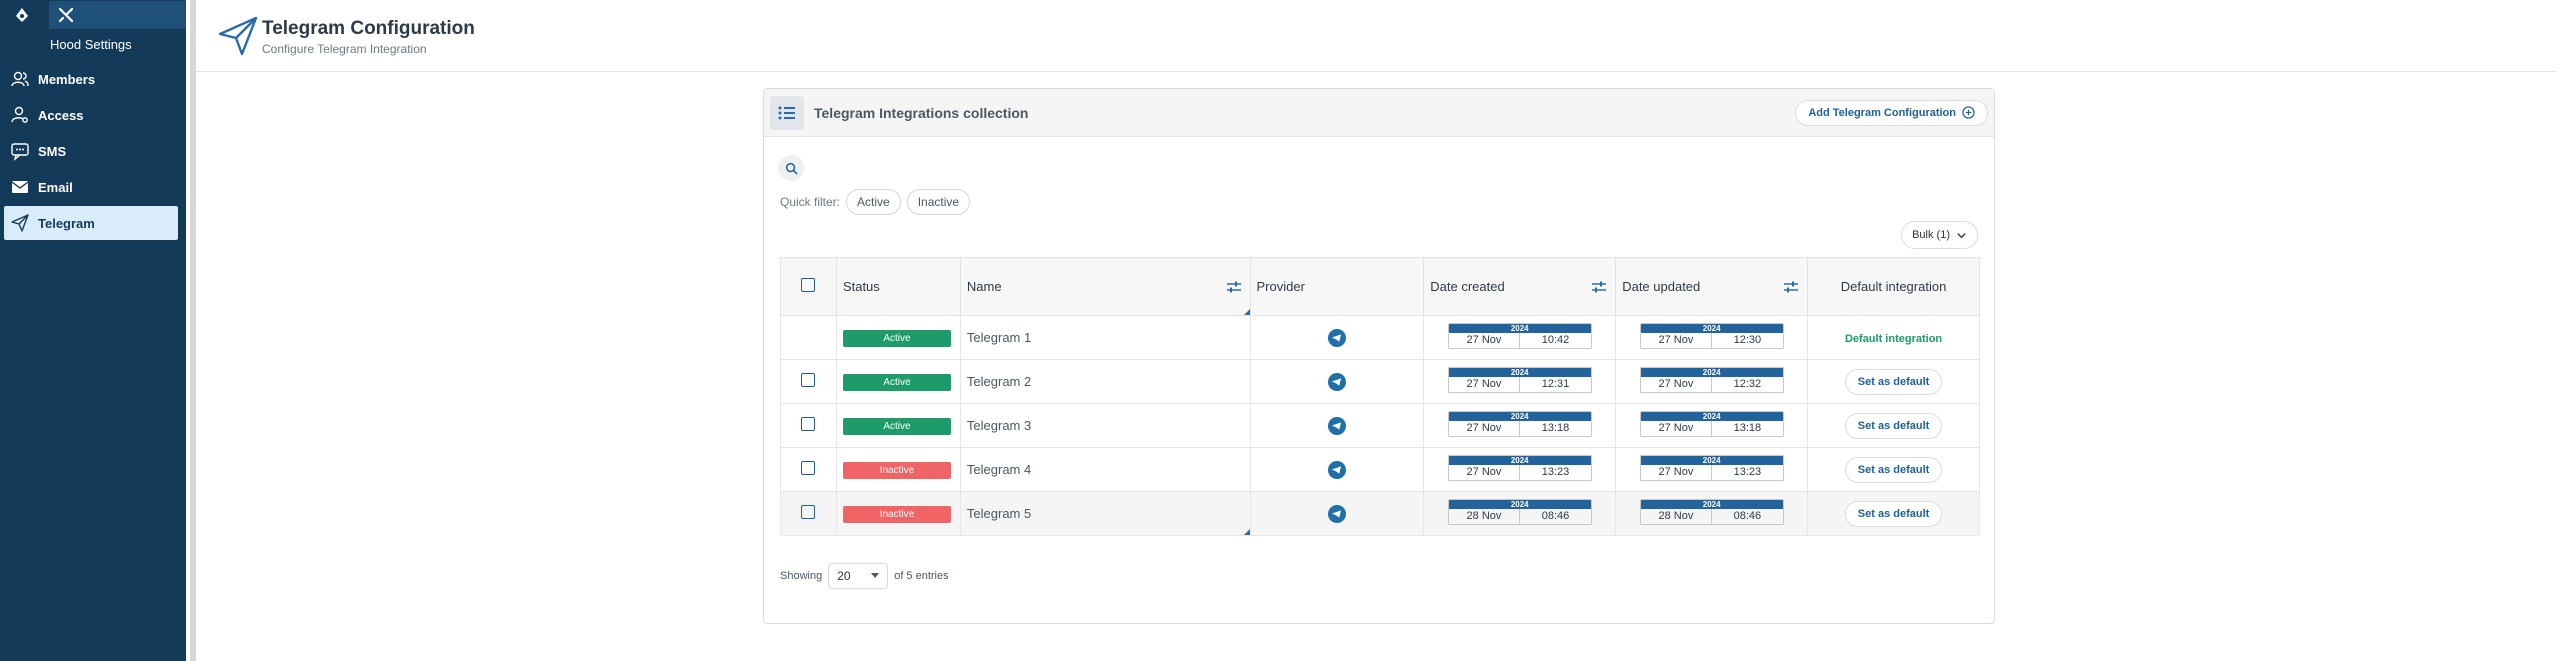  I want to click on column-header-date-updated: Date updated, so click(1712, 286).